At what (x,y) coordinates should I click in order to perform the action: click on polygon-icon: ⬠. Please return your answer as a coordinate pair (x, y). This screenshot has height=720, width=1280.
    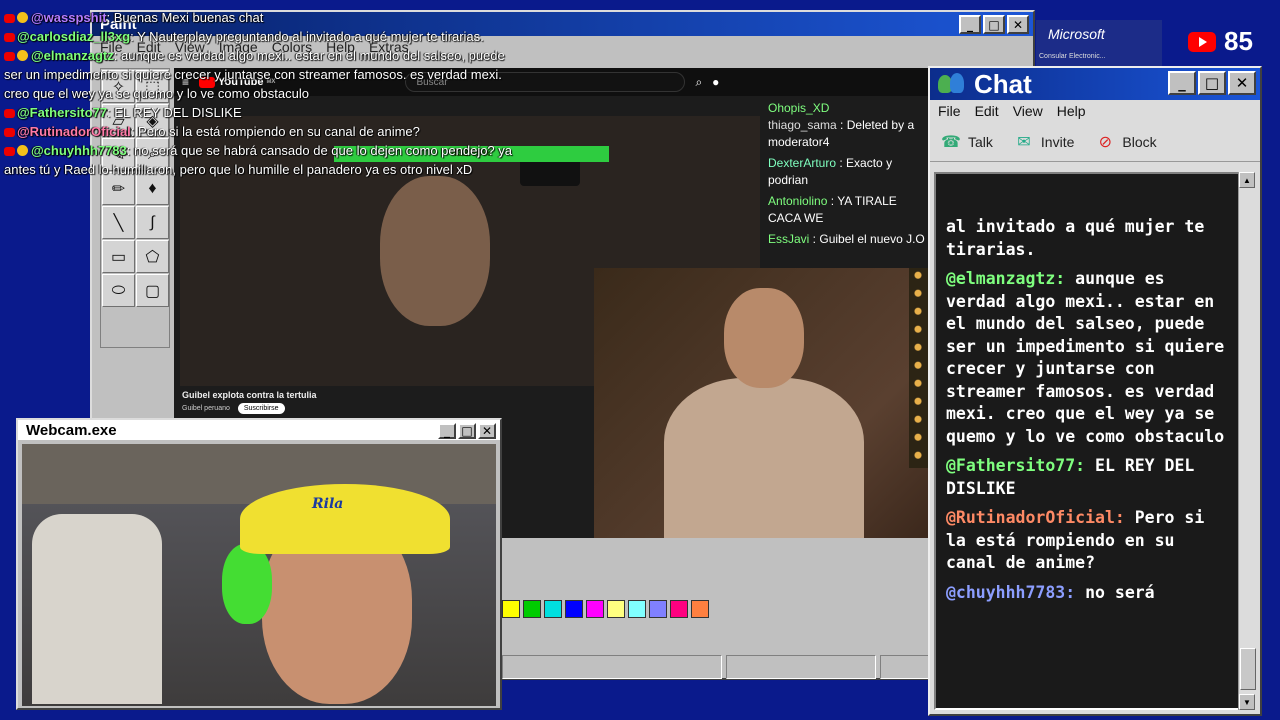
    Looking at the image, I should click on (152, 256).